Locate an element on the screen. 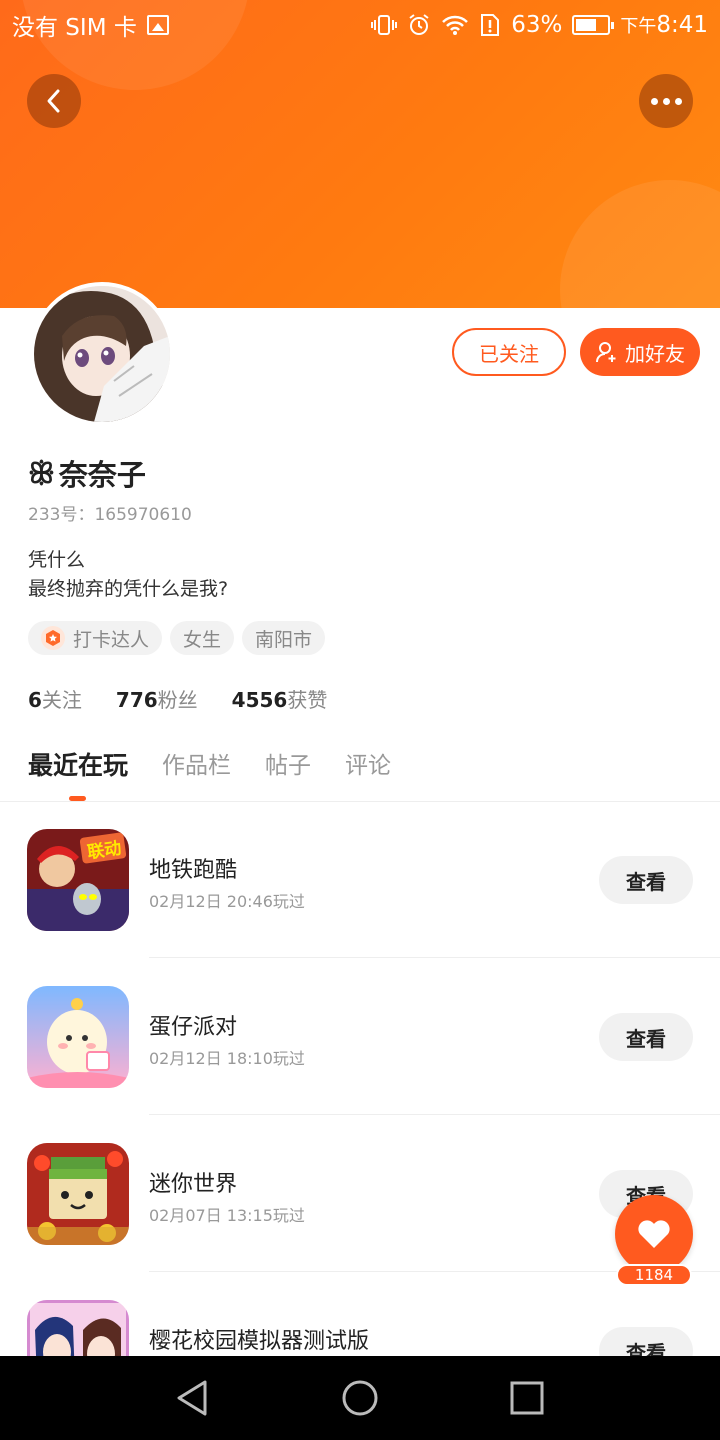  tag-label: 女生 is located at coordinates (202, 639).